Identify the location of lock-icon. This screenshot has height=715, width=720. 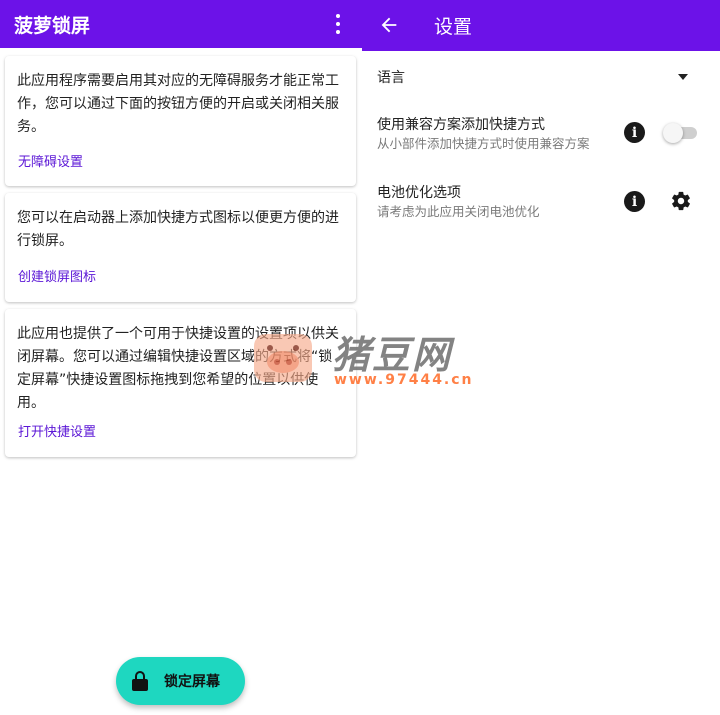
(140, 681).